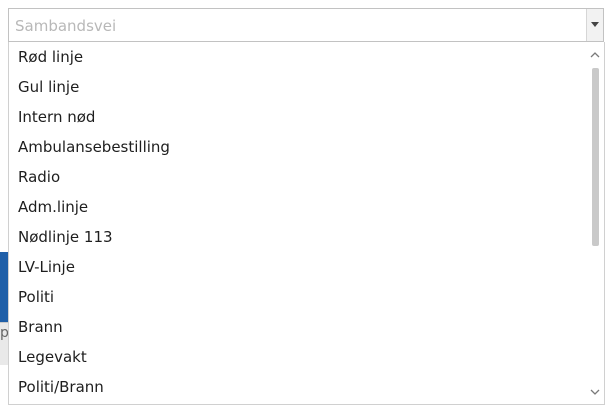 Image resolution: width=605 pixels, height=405 pixels. I want to click on list-item: Politi, so click(297, 297).